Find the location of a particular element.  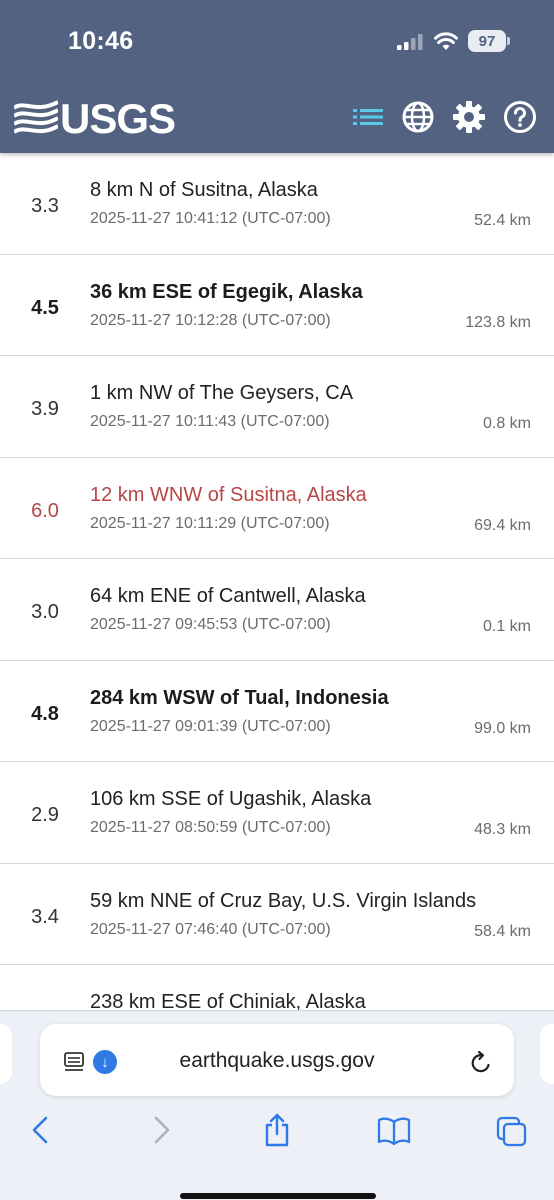

battery-tip is located at coordinates (508, 41).